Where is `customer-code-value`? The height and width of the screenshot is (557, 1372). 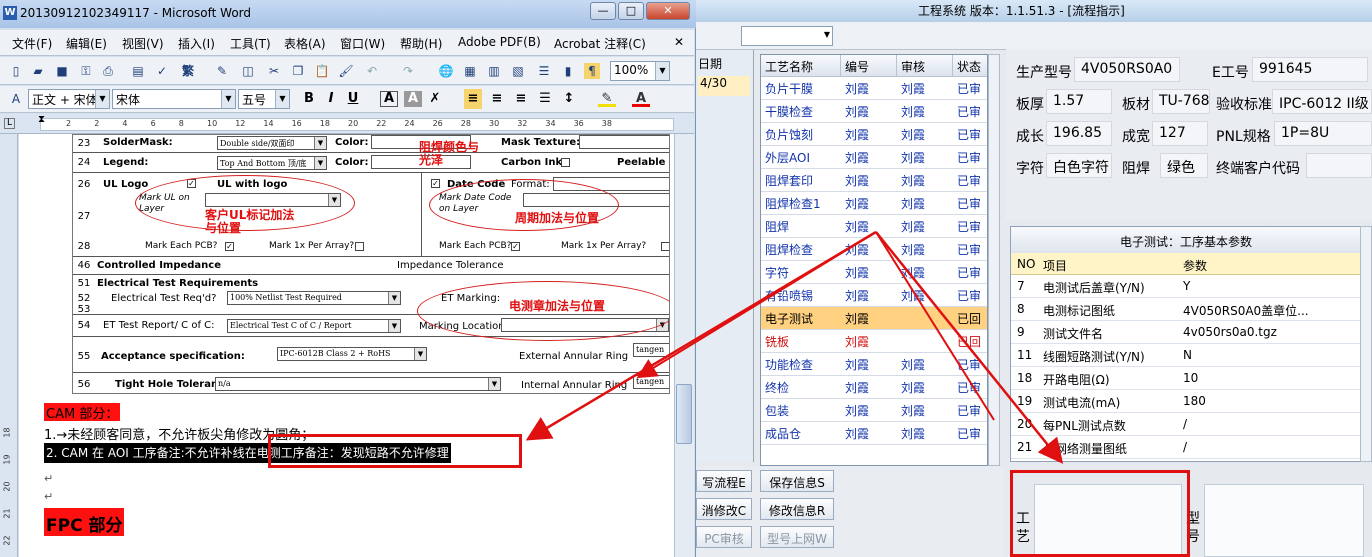 customer-code-value is located at coordinates (1339, 165).